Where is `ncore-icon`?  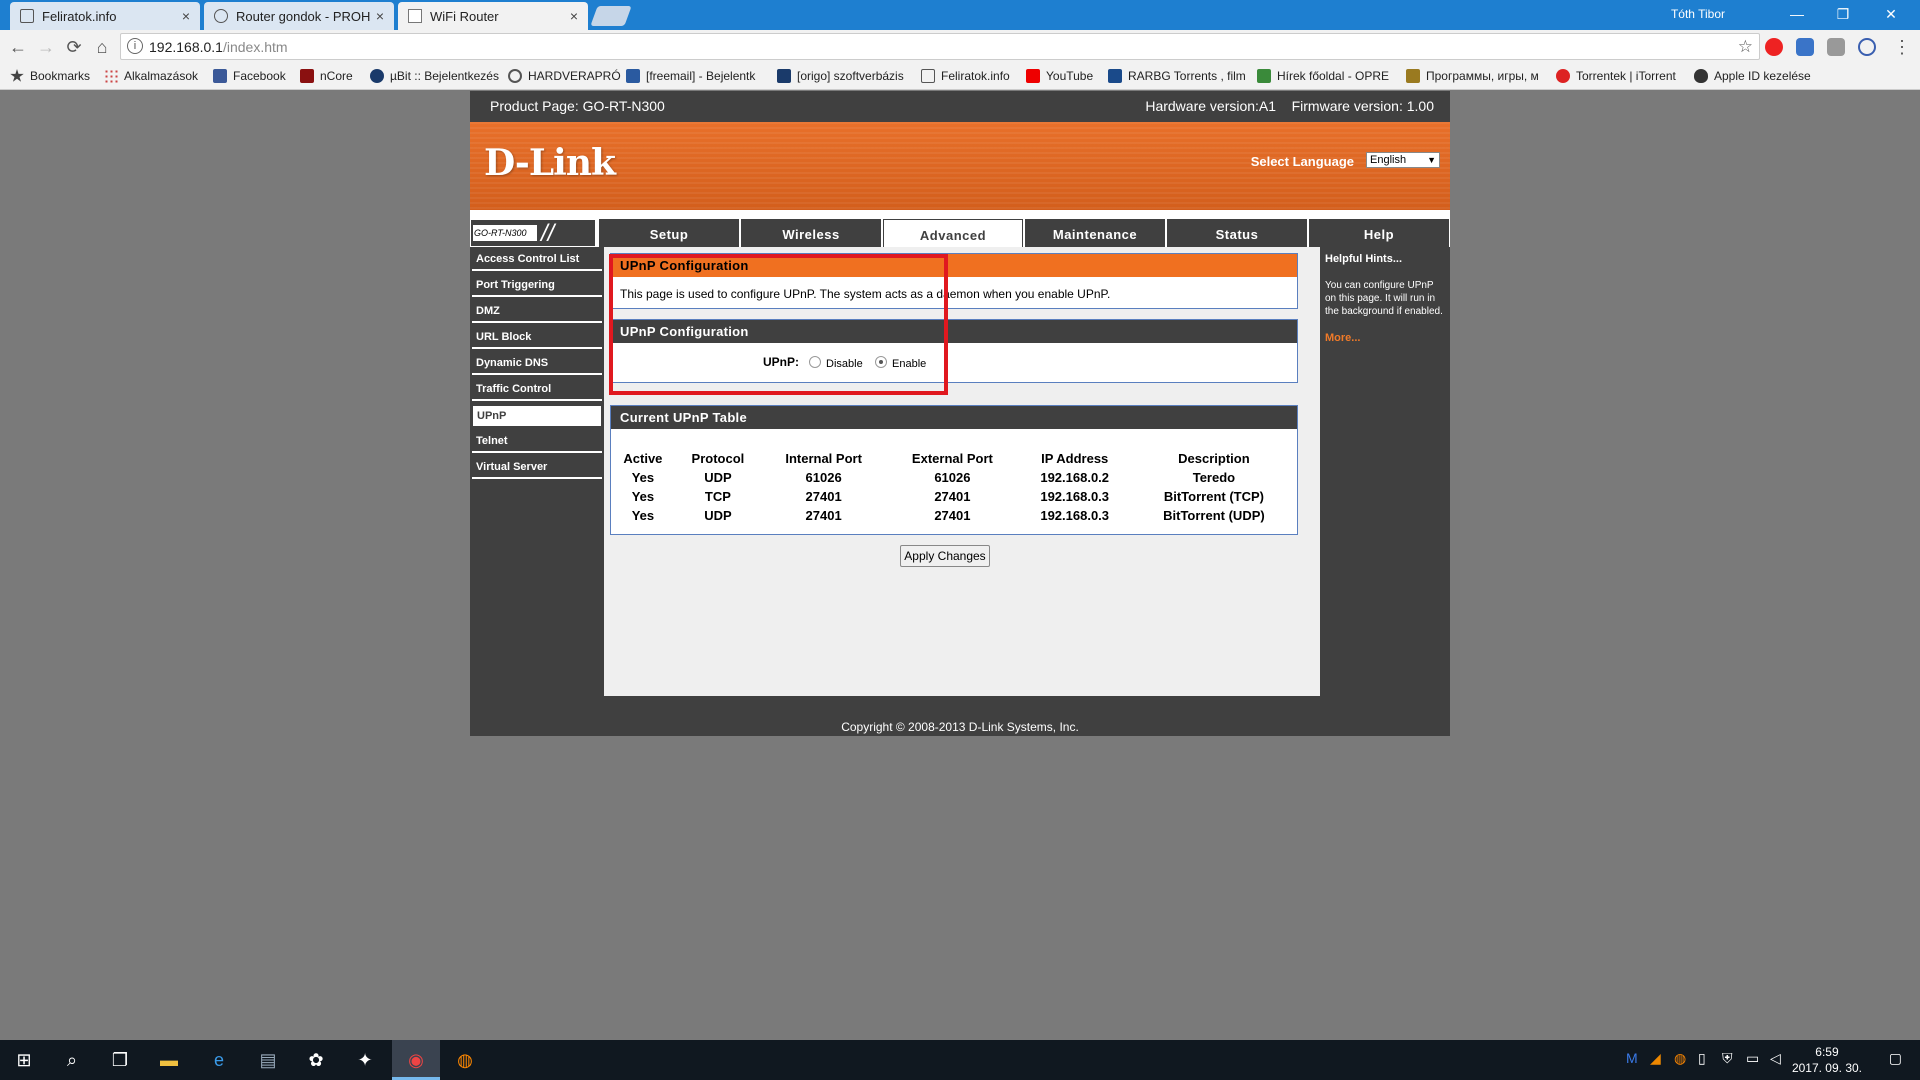 ncore-icon is located at coordinates (307, 76).